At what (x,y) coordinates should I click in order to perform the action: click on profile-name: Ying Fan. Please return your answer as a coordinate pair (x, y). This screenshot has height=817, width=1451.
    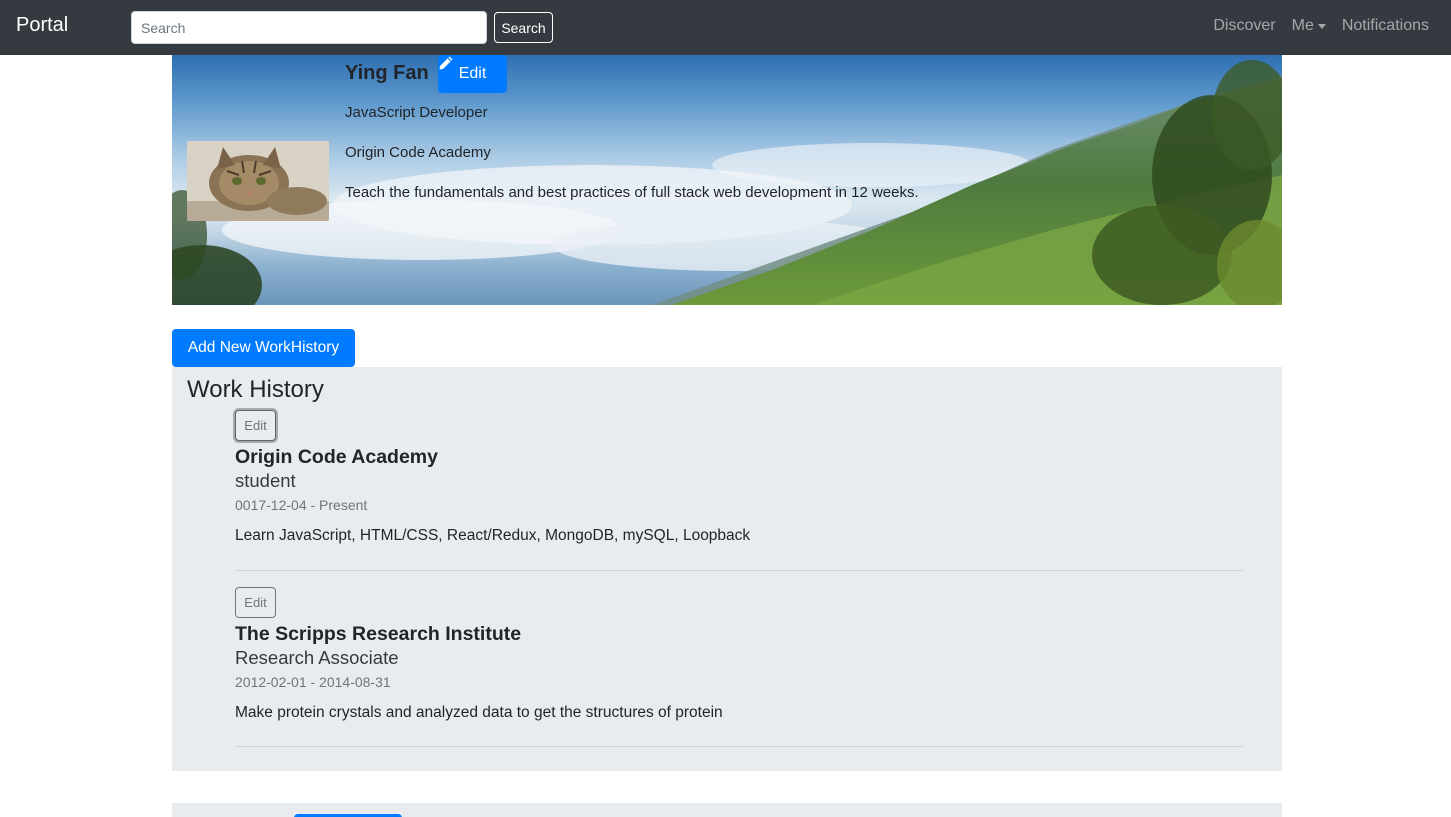
    Looking at the image, I should click on (387, 73).